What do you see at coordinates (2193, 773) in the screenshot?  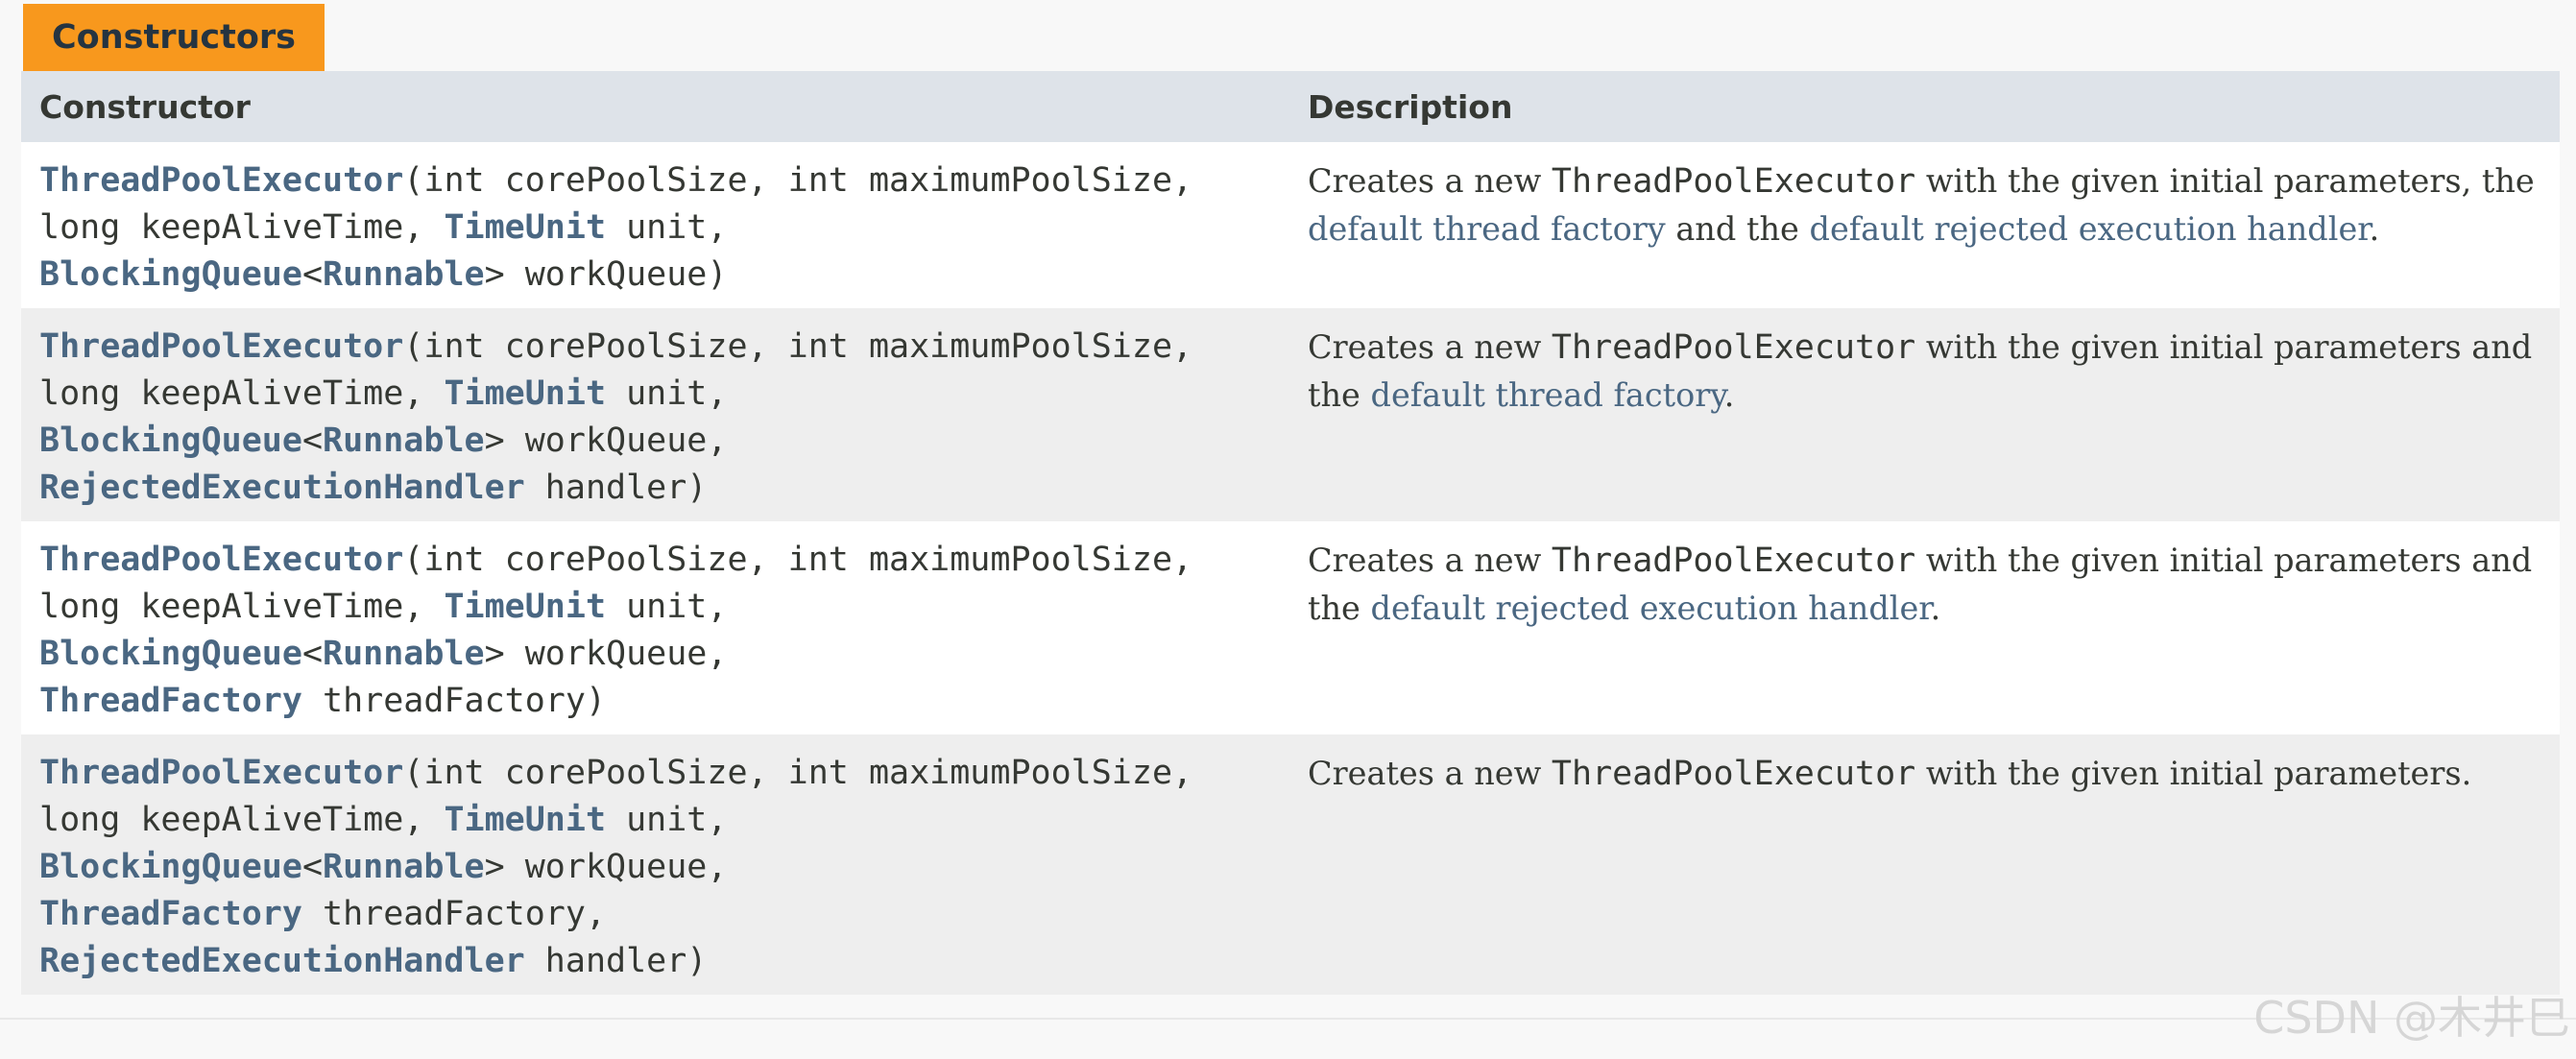 I see `description-text: with the given initial parameters.` at bounding box center [2193, 773].